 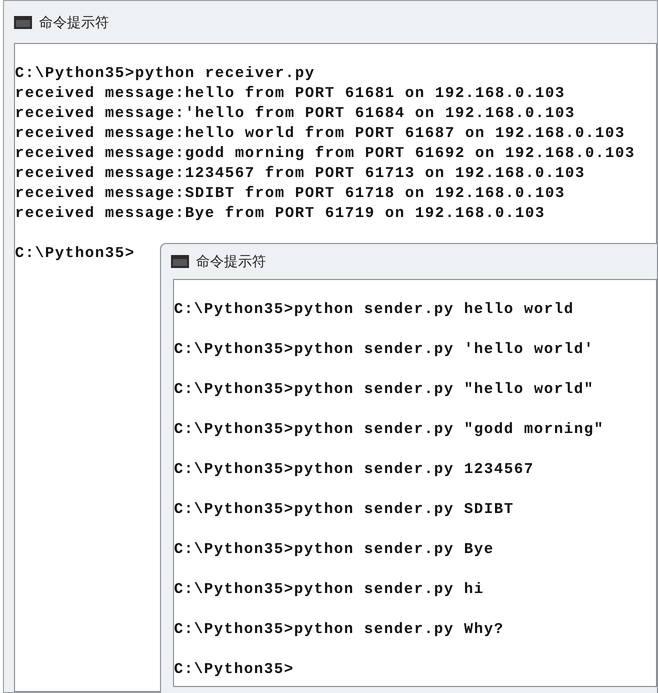 What do you see at coordinates (354, 470) in the screenshot?
I see `console-line: C:\Python35>python sender.py 1234567` at bounding box center [354, 470].